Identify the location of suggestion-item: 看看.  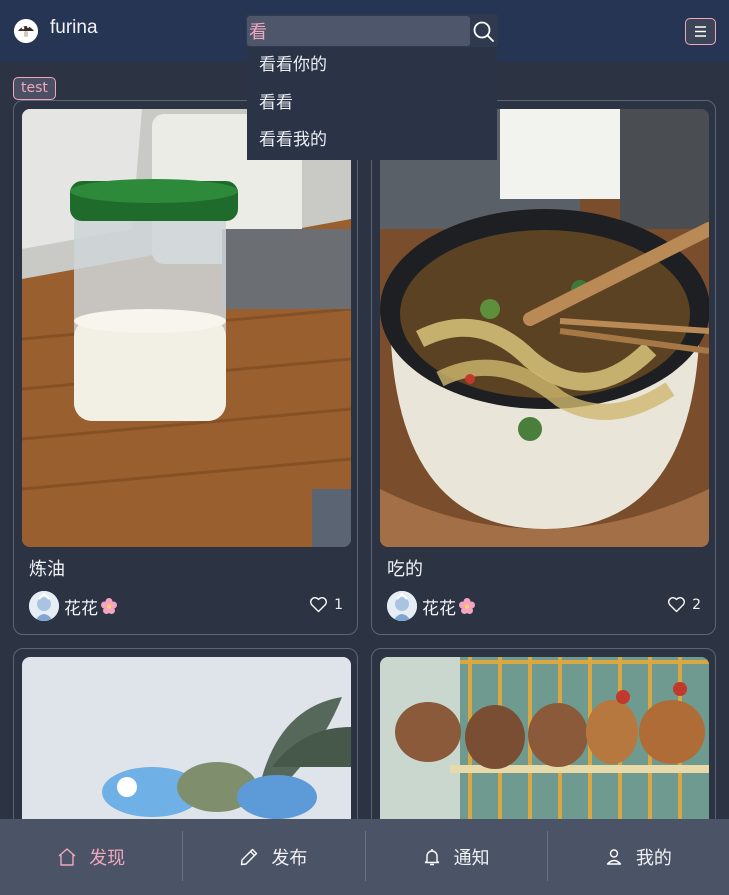
(372, 103).